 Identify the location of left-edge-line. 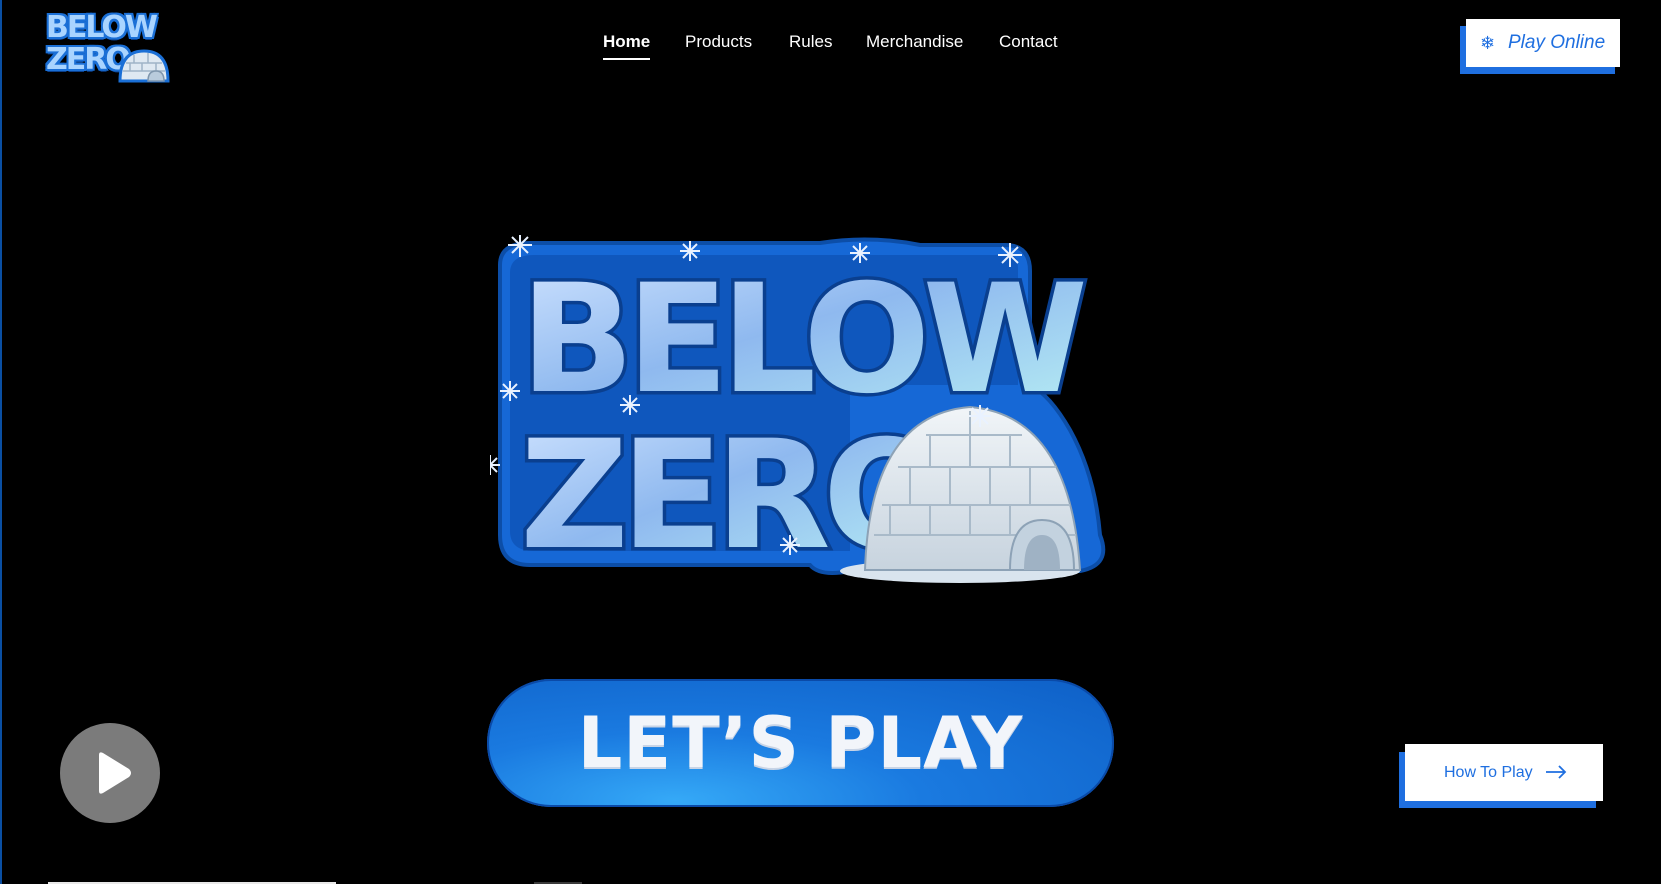
(1, 442).